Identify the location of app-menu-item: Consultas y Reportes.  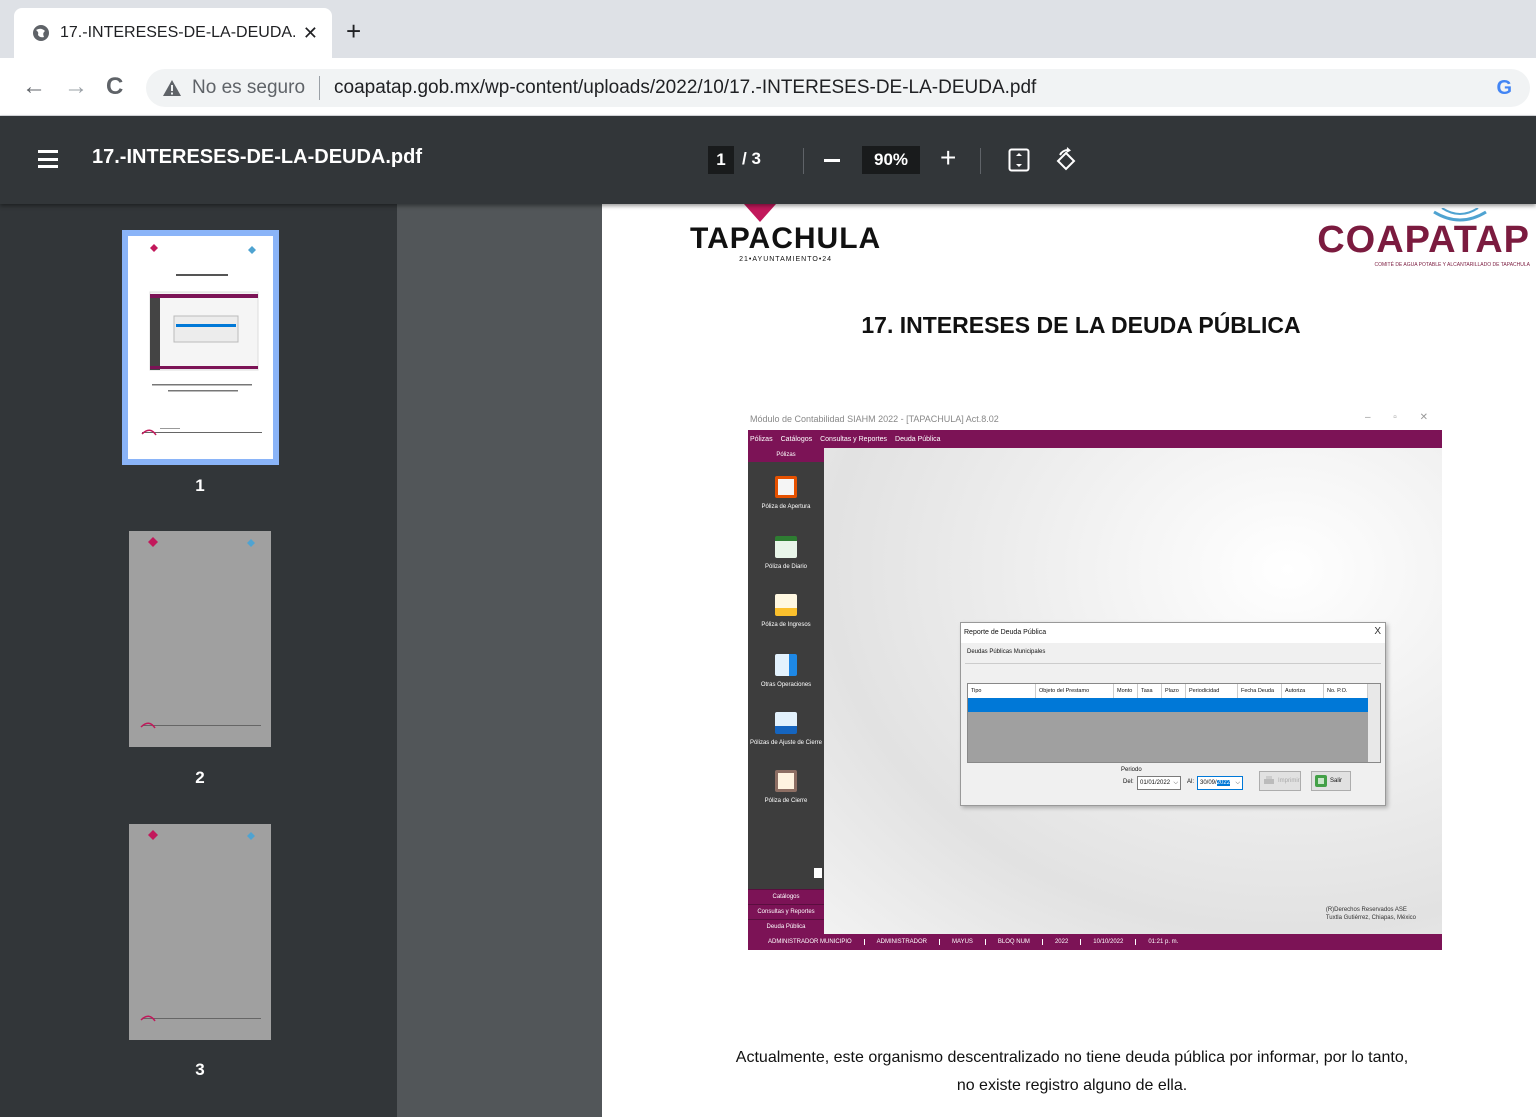
(854, 439).